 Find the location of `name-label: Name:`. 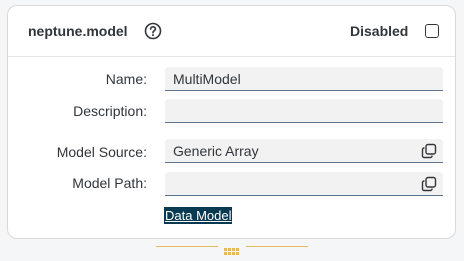

name-label: Name: is located at coordinates (126, 79).